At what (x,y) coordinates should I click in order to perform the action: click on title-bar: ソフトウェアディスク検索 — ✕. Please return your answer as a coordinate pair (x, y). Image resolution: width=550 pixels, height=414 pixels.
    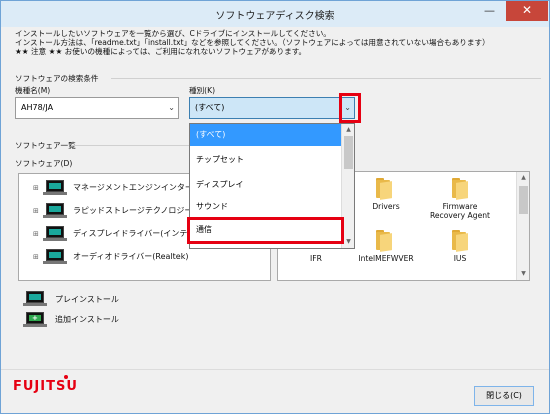
    Looking at the image, I should click on (275, 14).